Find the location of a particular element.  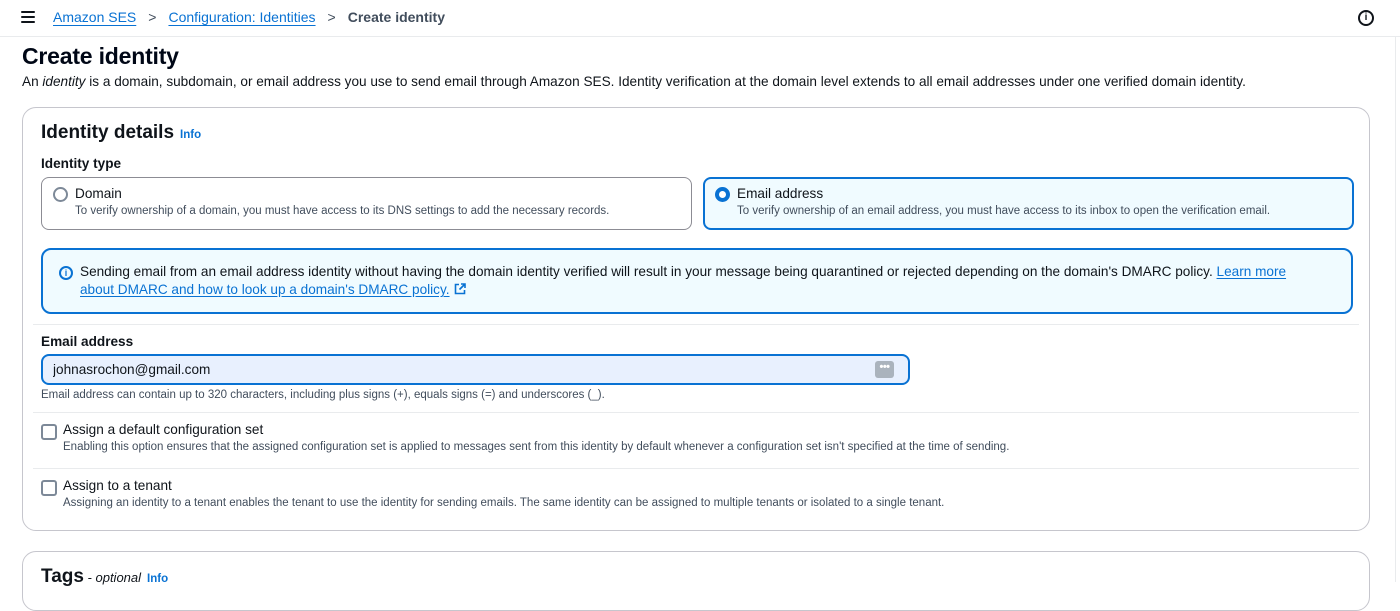

tags-optional-label: - optional is located at coordinates (112, 577).